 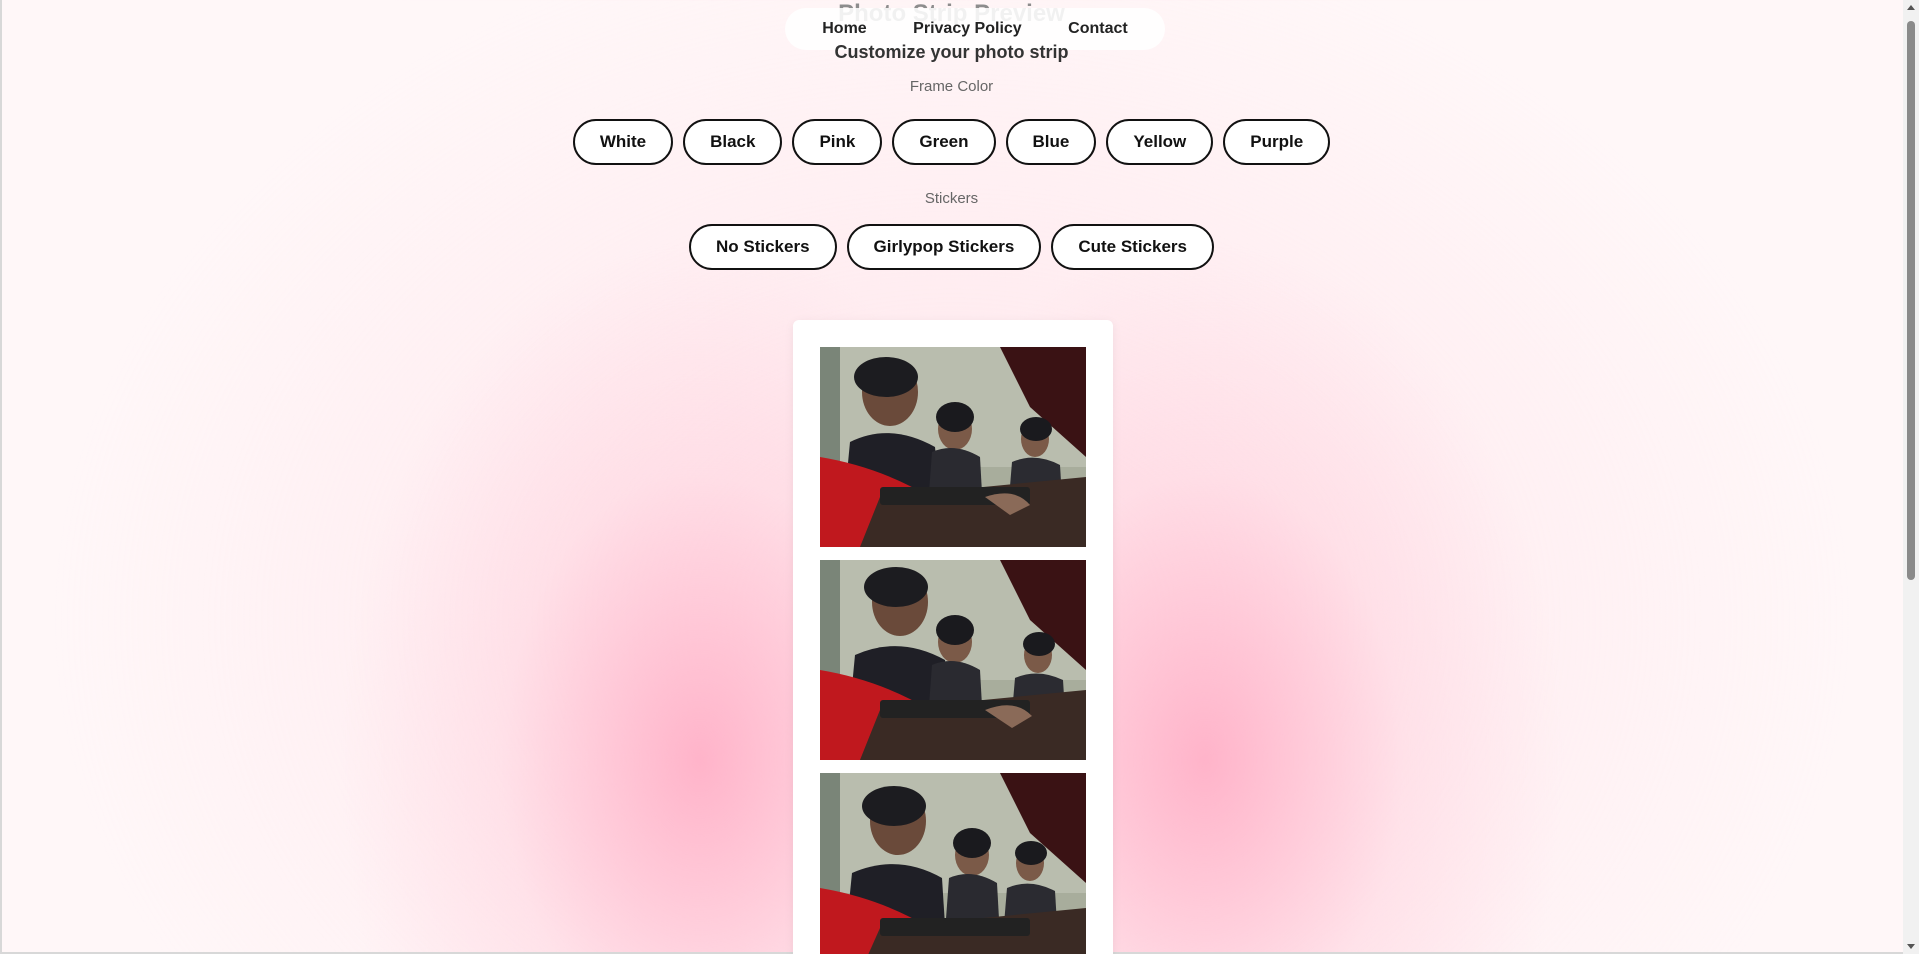 What do you see at coordinates (837, 142) in the screenshot?
I see `frame-pink-button: Pink` at bounding box center [837, 142].